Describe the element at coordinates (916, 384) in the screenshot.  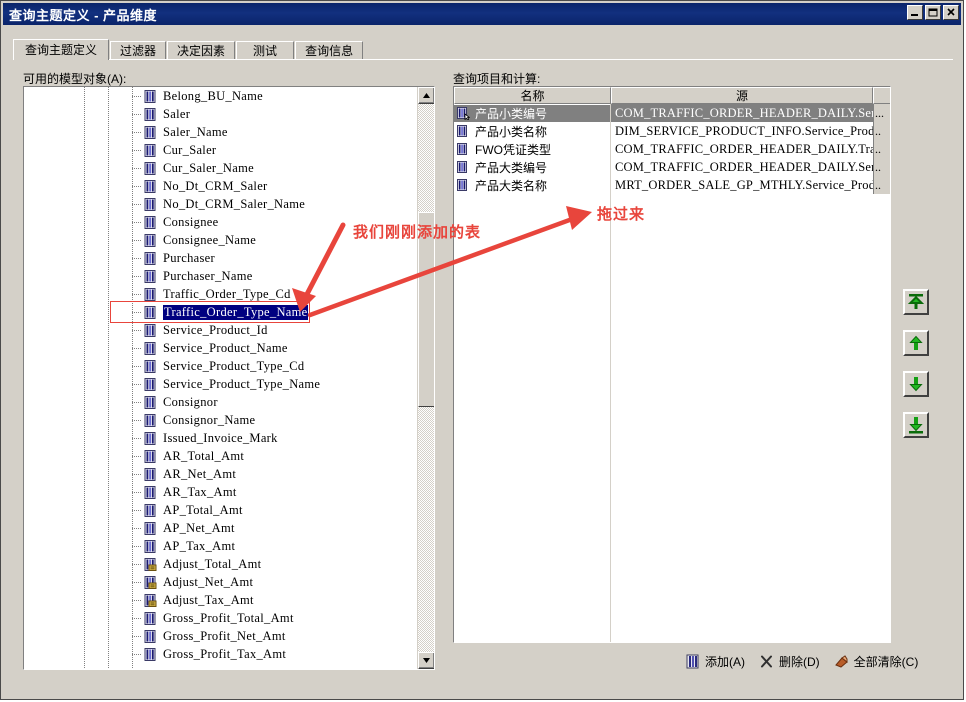
I see `move-down-button` at that location.